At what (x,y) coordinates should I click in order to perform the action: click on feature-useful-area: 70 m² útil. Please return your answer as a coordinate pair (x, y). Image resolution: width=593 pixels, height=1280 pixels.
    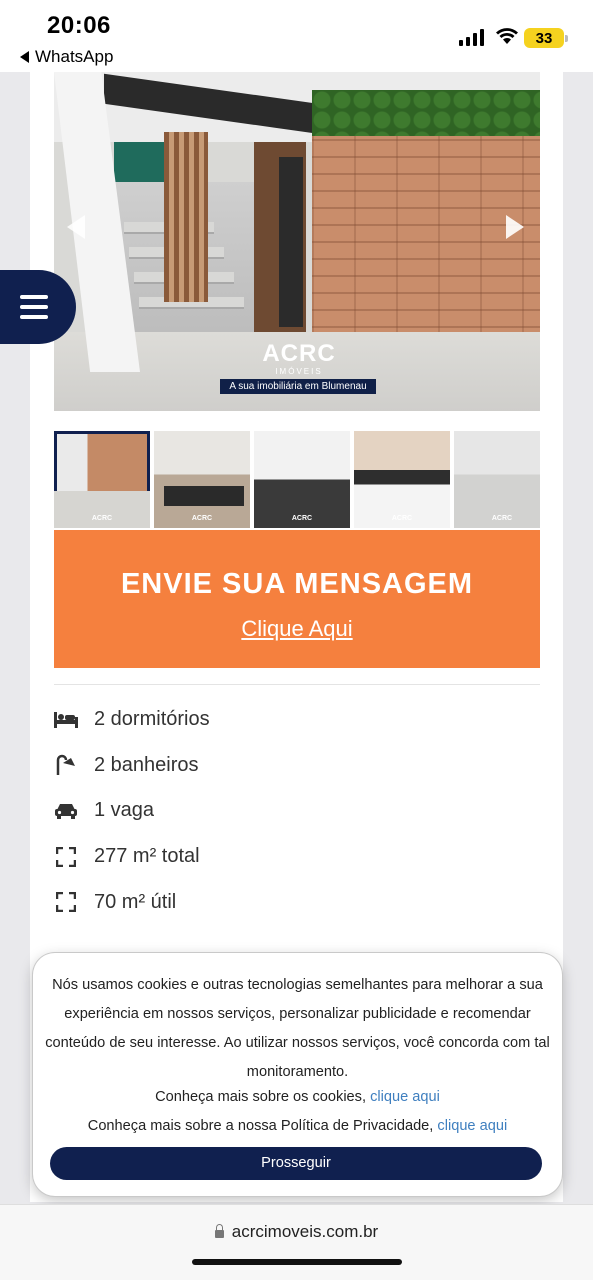
    Looking at the image, I should click on (294, 902).